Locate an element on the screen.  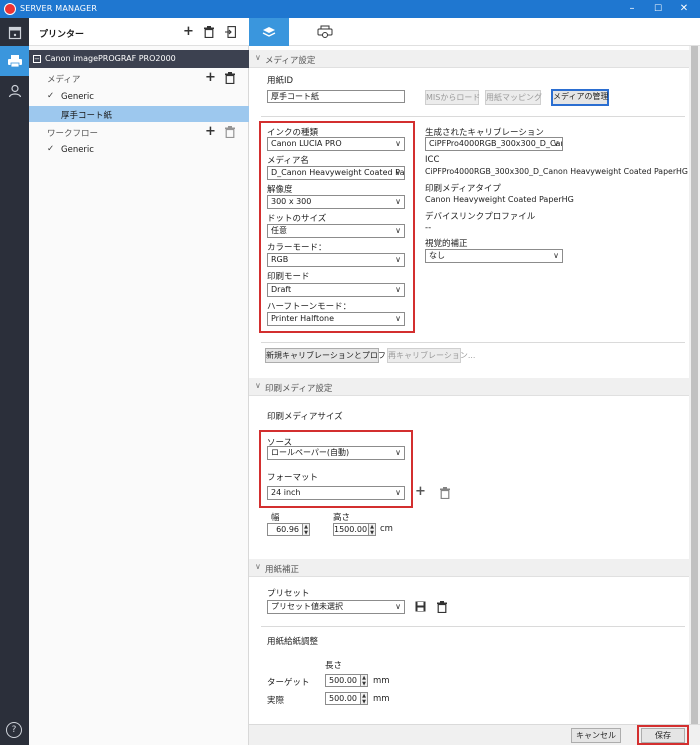
save-button: 保存 is located at coordinates (663, 735).